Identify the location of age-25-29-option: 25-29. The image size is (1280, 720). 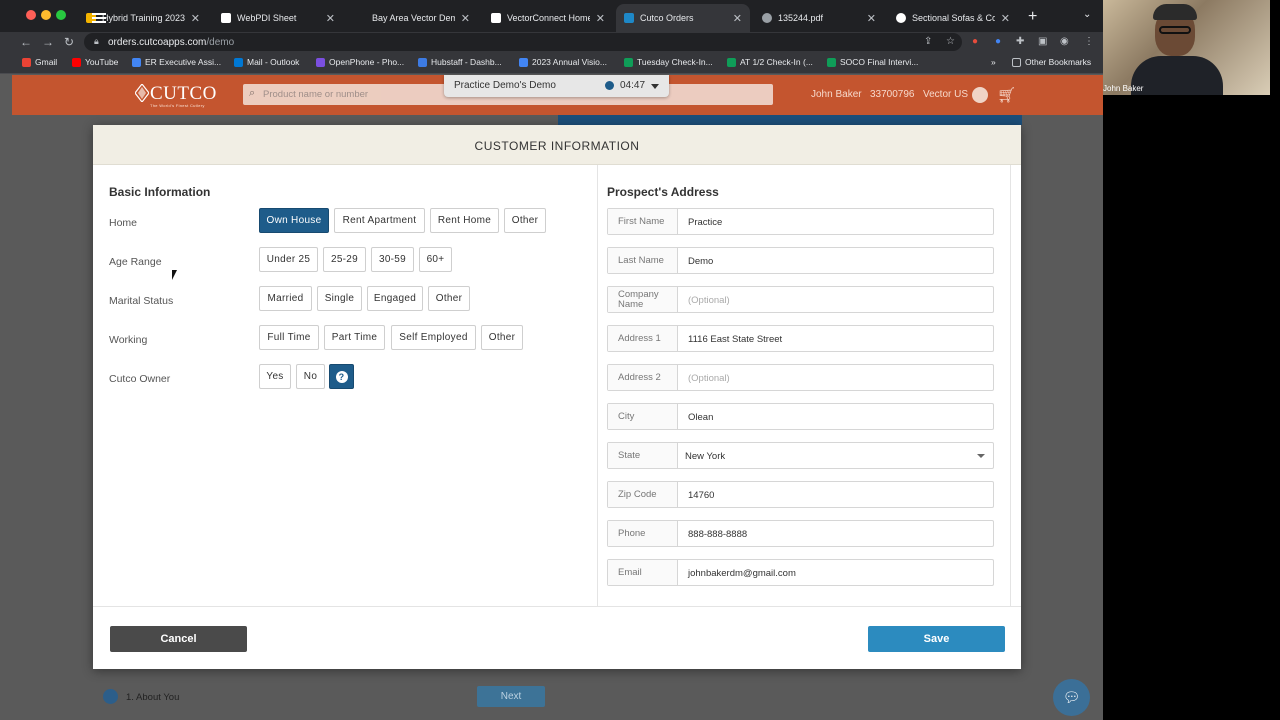
(344, 259).